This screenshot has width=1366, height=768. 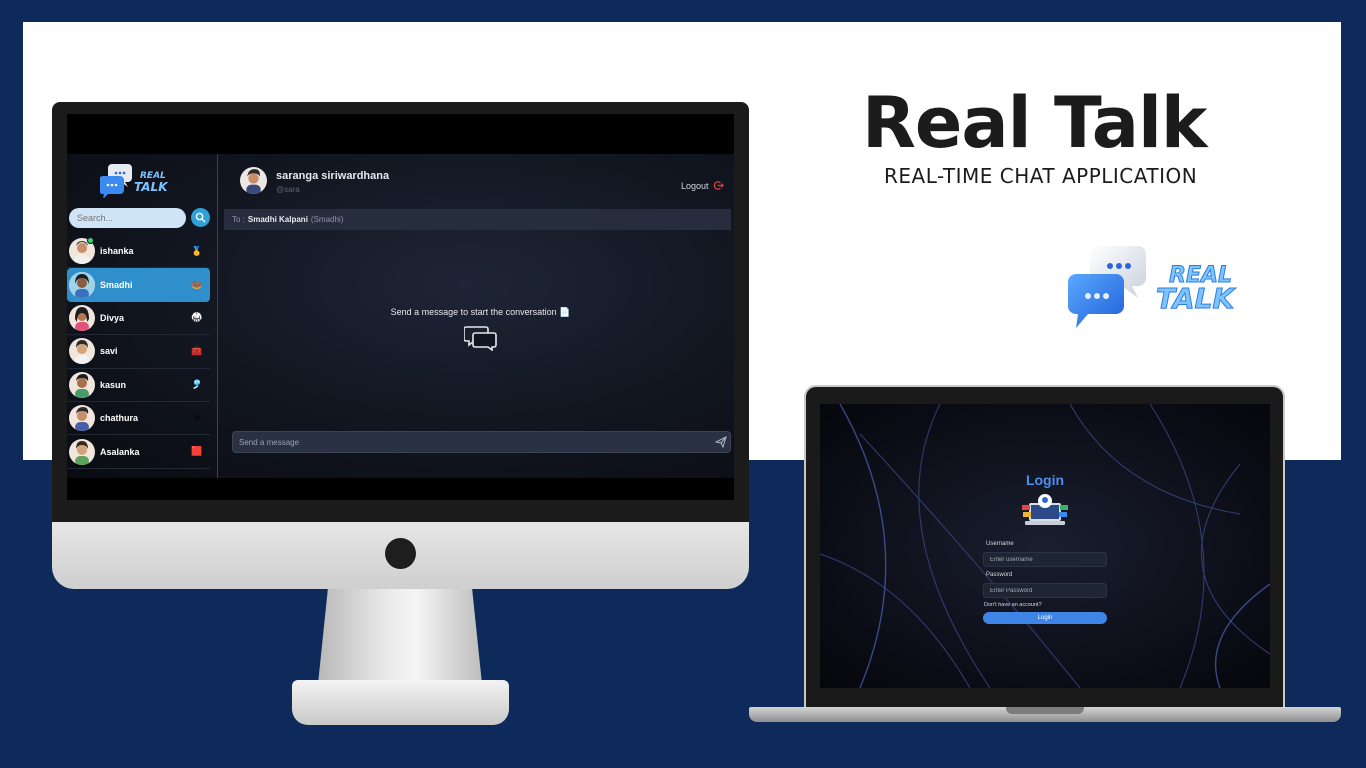 What do you see at coordinates (138, 285) in the screenshot?
I see `contact-item-smadhi: Smadhi 🍩` at bounding box center [138, 285].